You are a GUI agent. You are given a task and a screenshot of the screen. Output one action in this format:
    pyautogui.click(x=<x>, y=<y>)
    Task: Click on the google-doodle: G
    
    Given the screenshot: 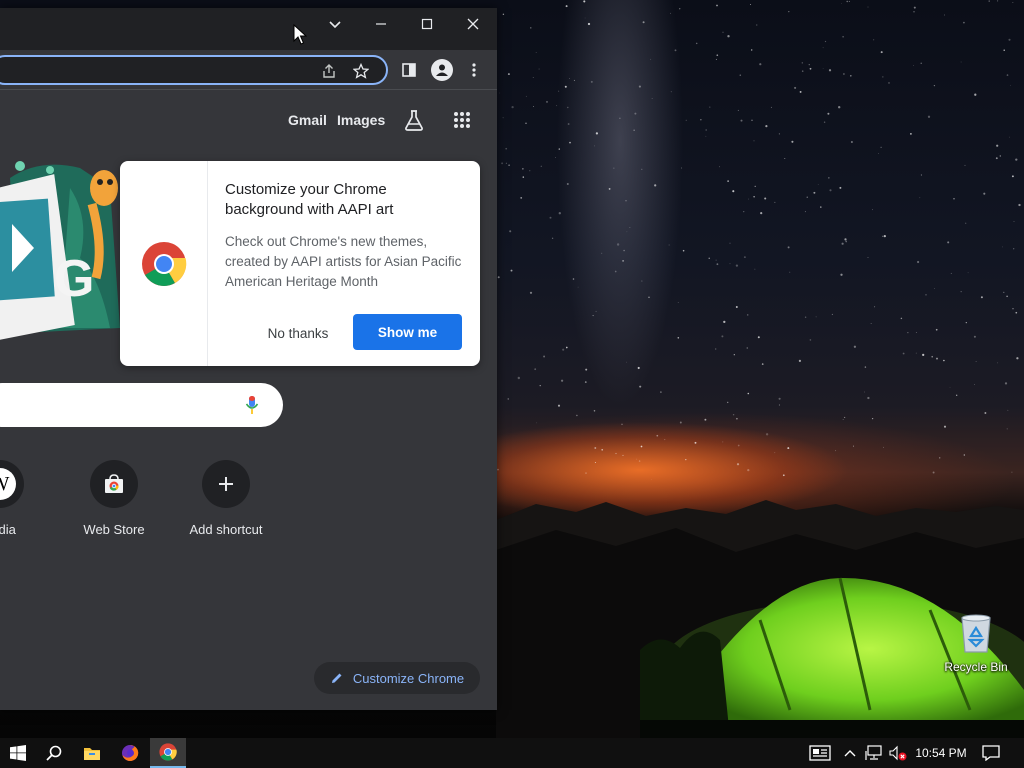 What is the action you would take?
    pyautogui.click(x=65, y=253)
    